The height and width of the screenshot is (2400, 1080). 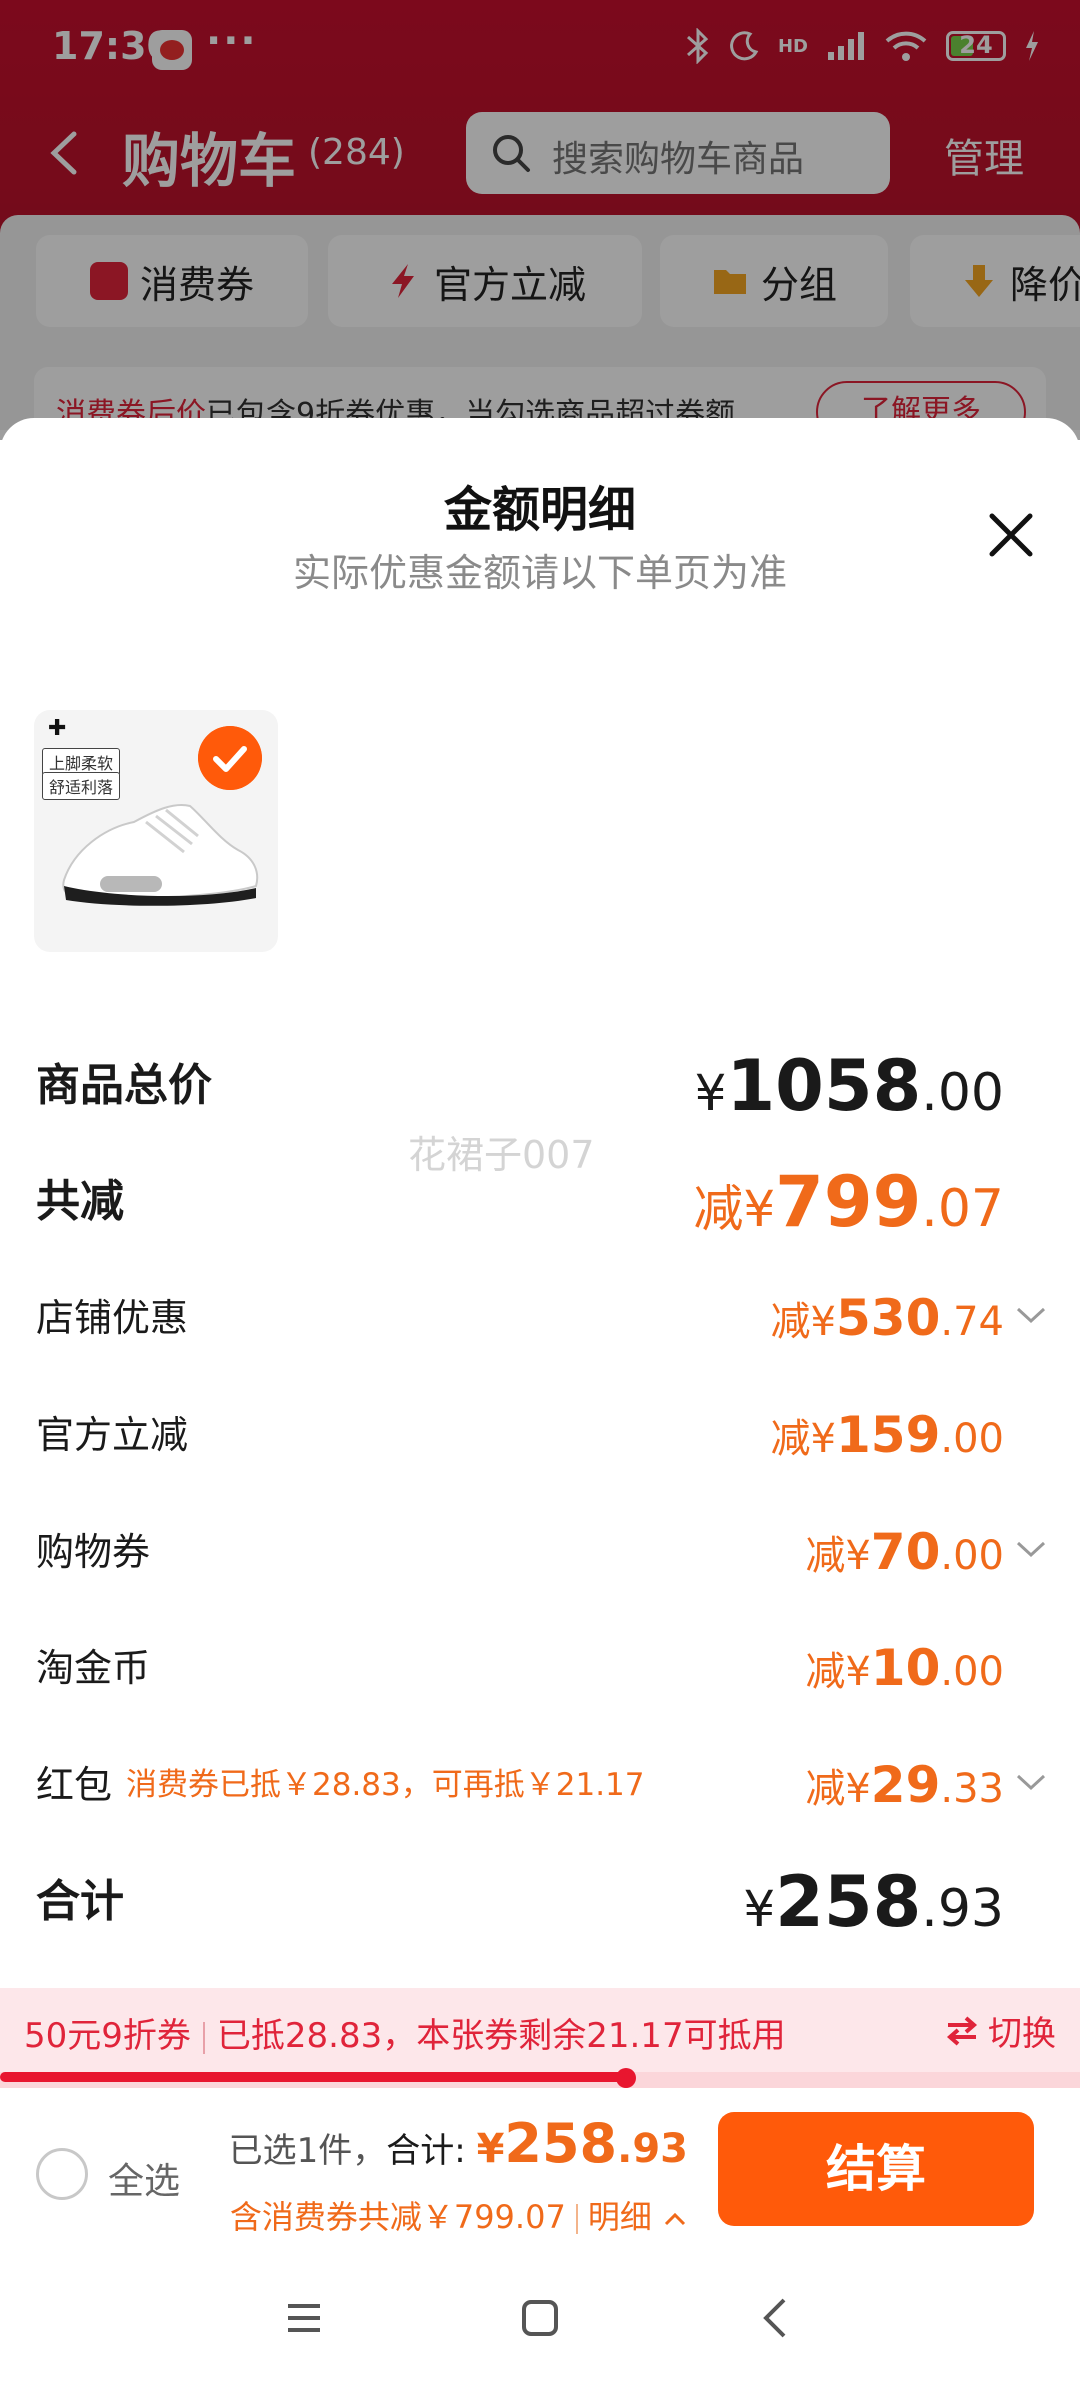 I want to click on row-grand-total: 合计 ¥258.93, so click(x=541, y=1902).